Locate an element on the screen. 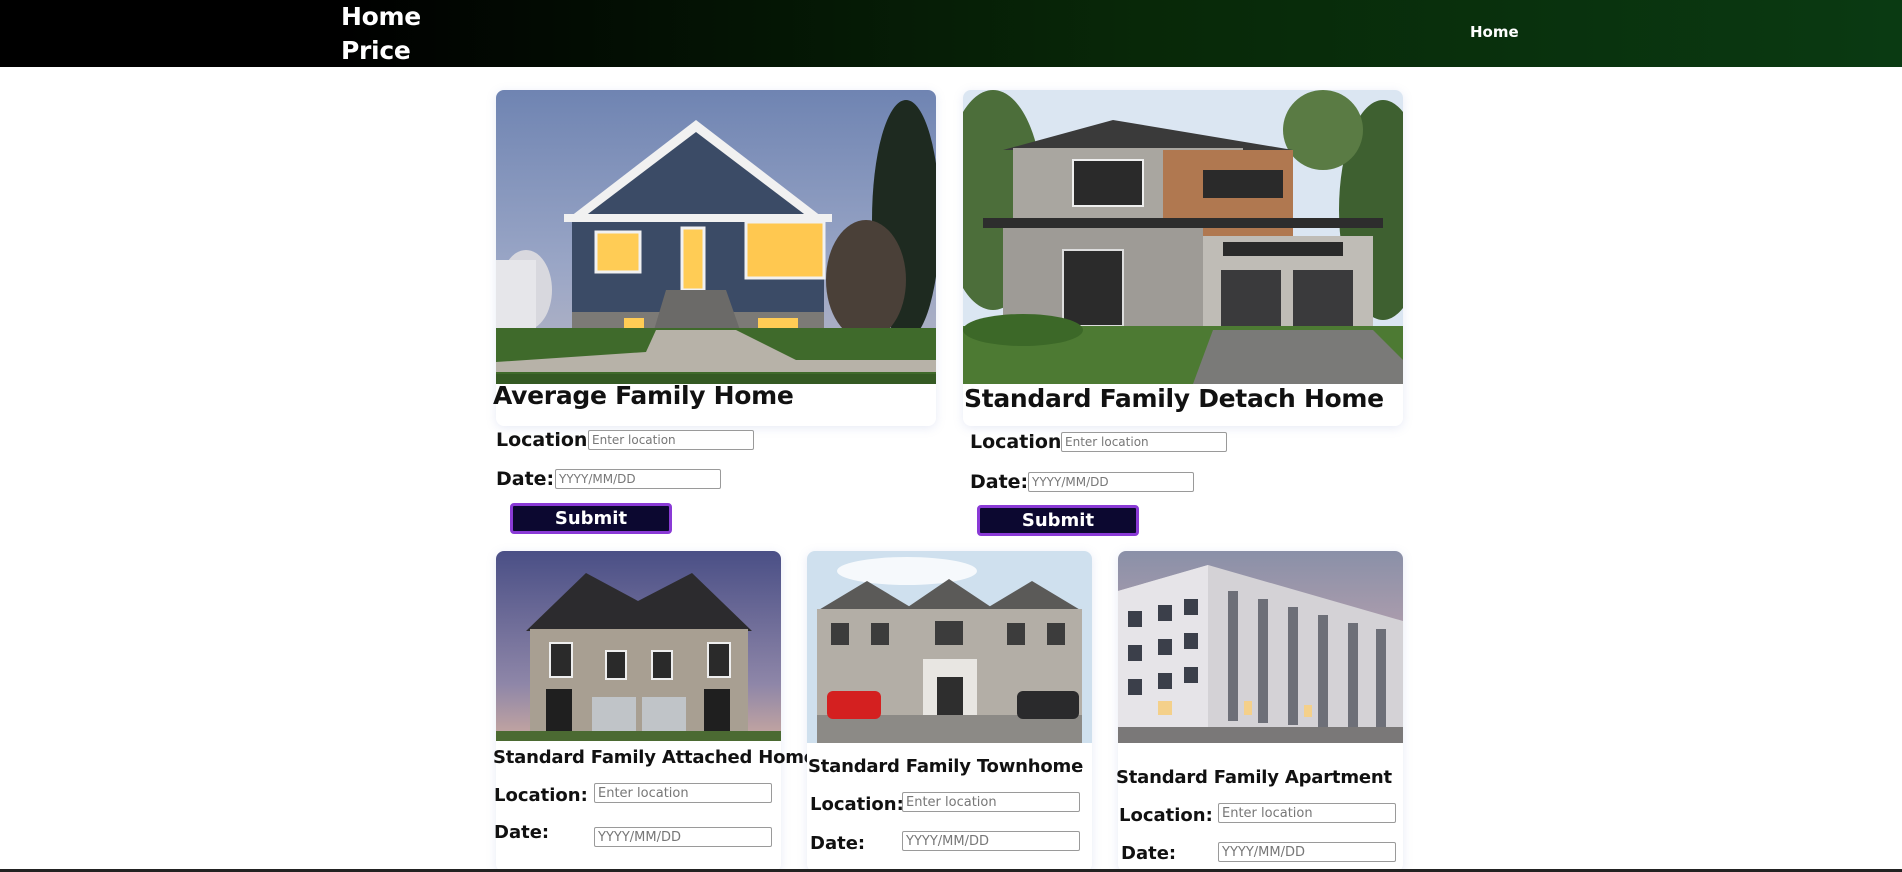 Image resolution: width=1902 pixels, height=872 pixels. average-family-home-title: Average Family Home is located at coordinates (643, 395).